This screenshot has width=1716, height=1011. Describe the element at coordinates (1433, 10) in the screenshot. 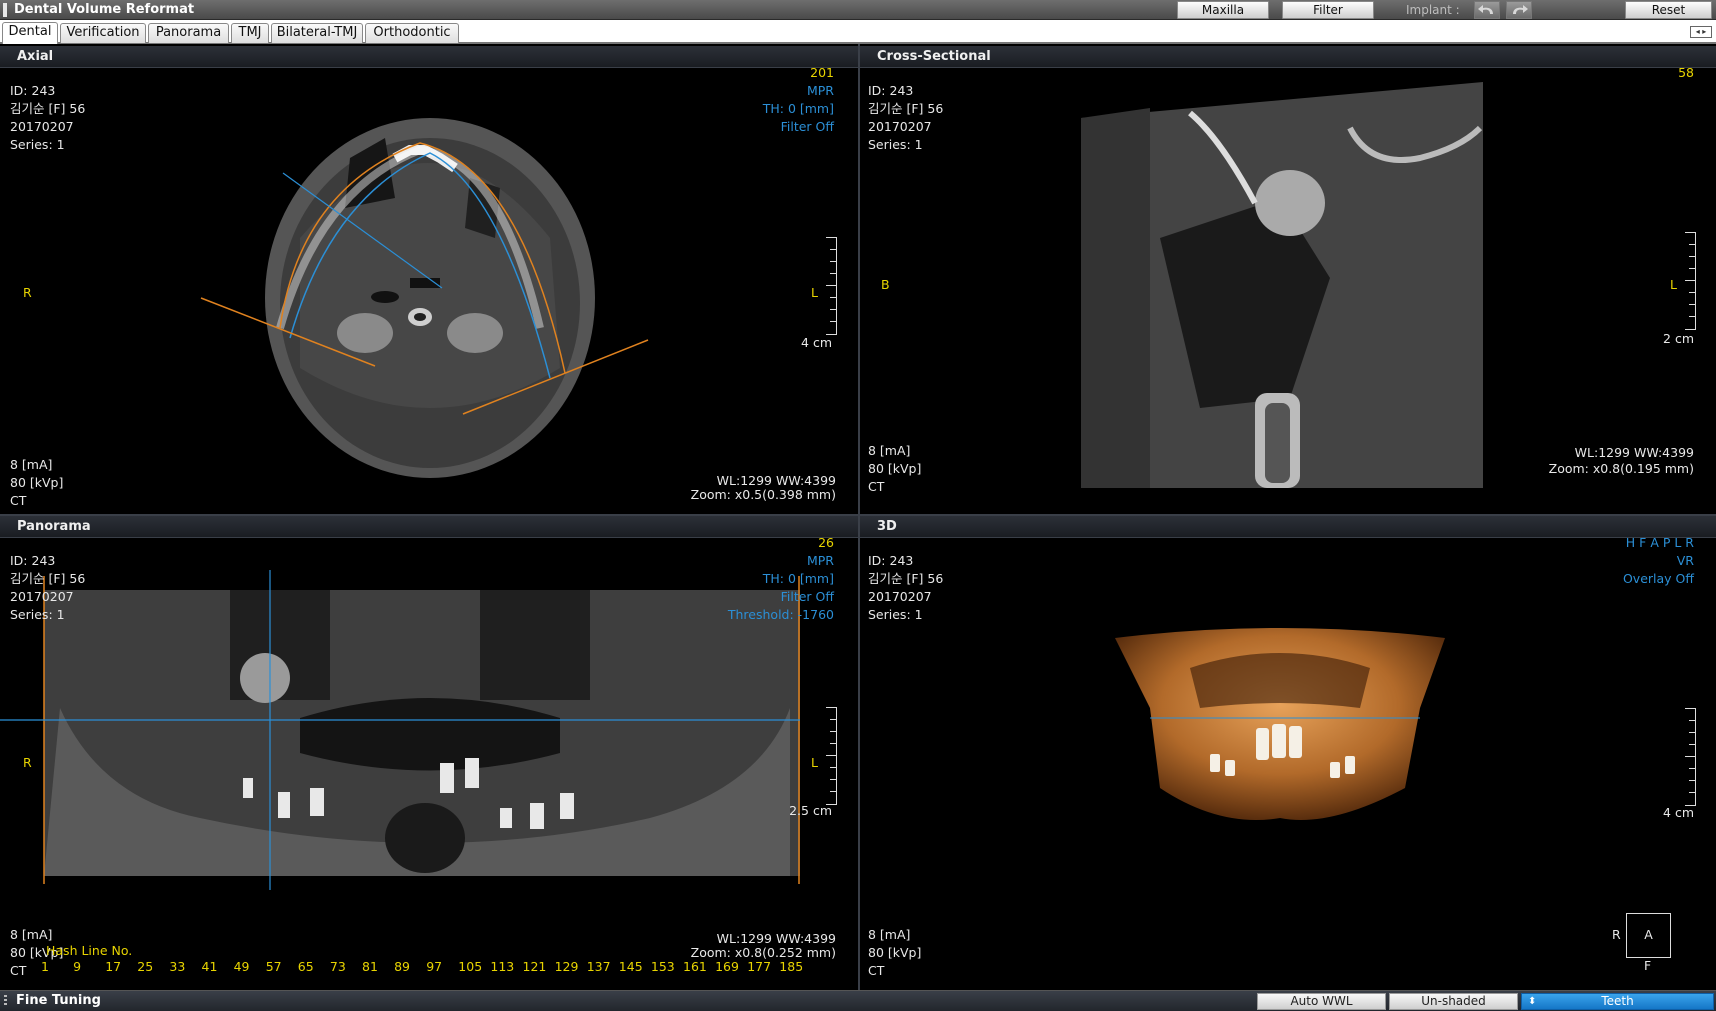

I see `implant-label: Implant :` at that location.